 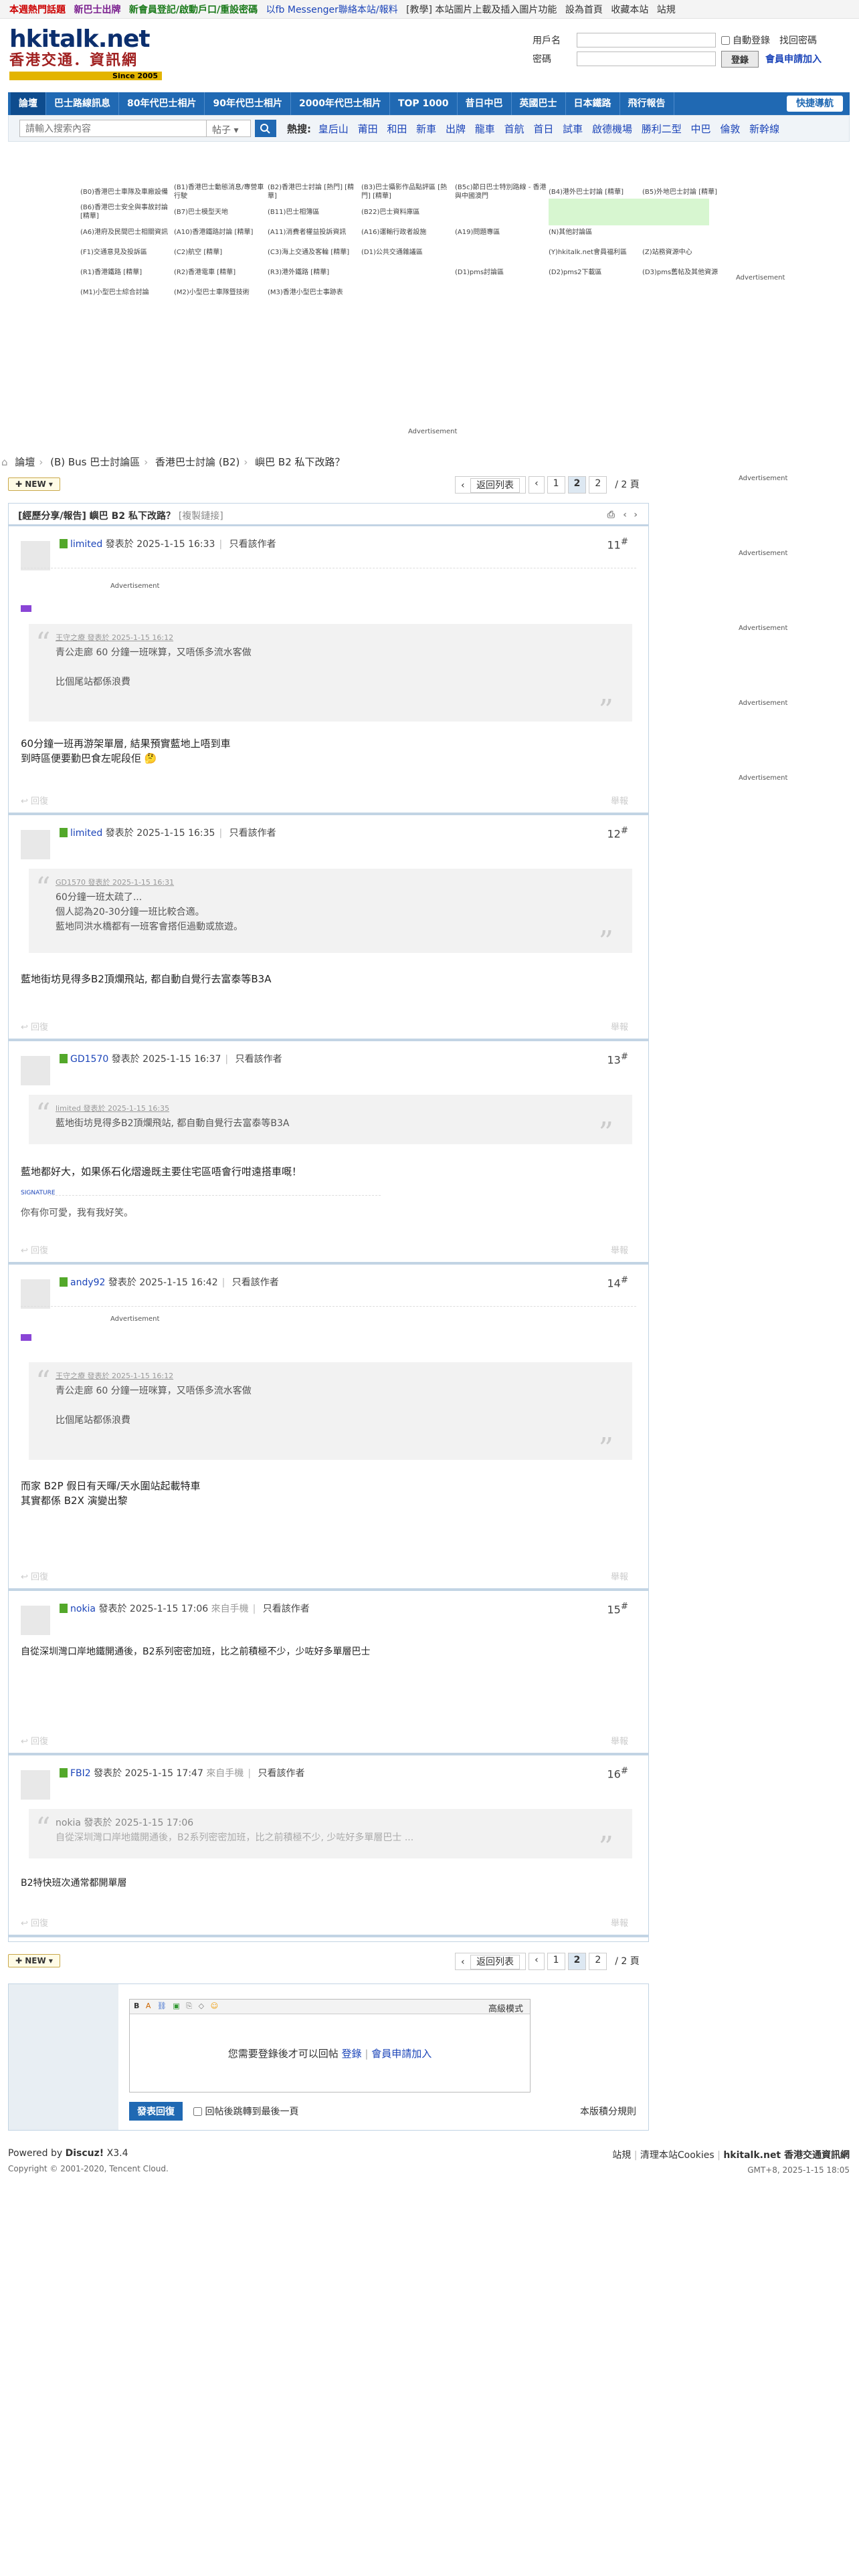 I want to click on link-register: 新會員登記/啟動戶口/重設密碼, so click(x=193, y=10).